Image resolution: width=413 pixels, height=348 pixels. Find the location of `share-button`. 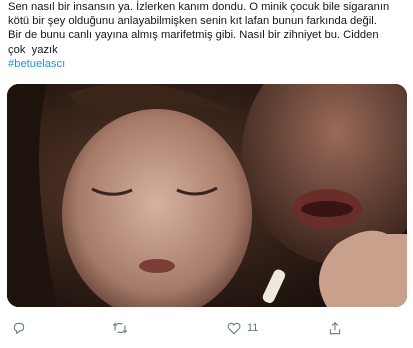

share-button is located at coordinates (335, 328).